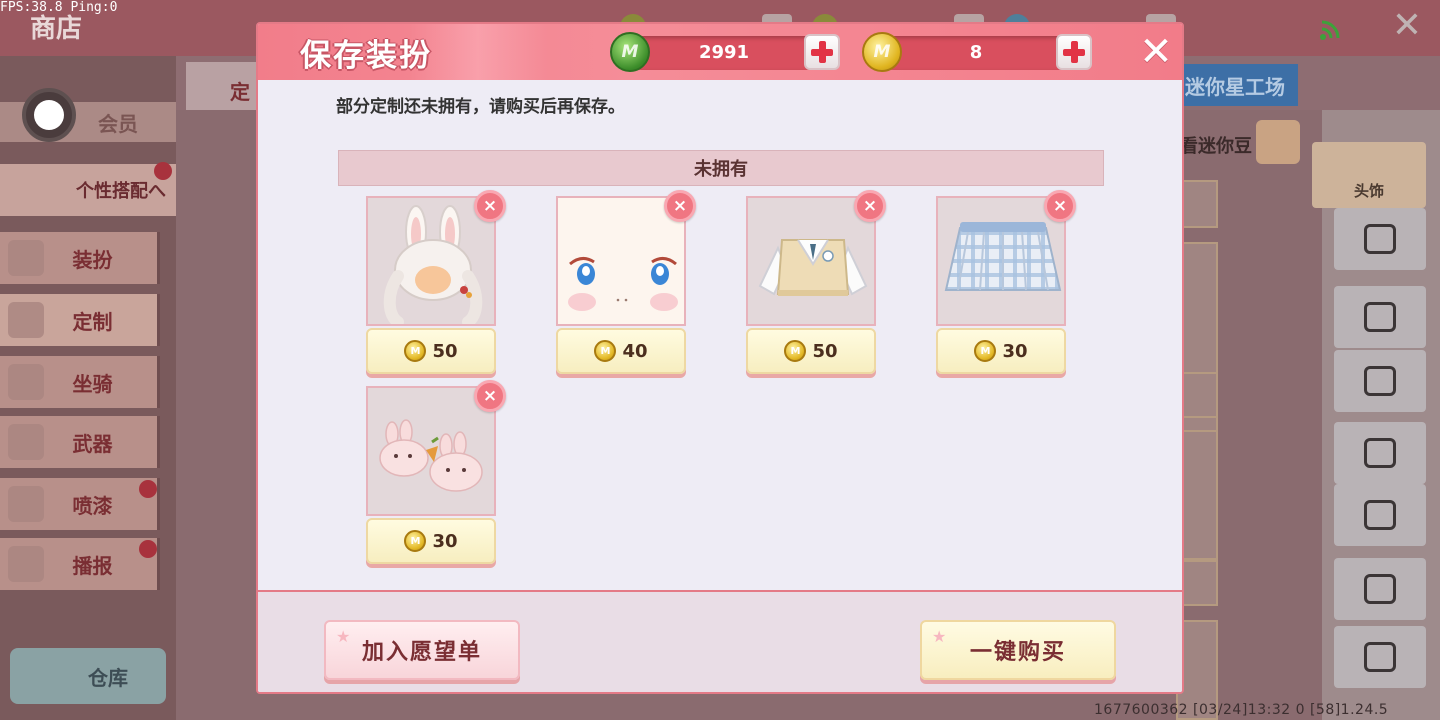 Image resolution: width=1440 pixels, height=720 pixels. What do you see at coordinates (1368, 191) in the screenshot?
I see `category-label: 头饰` at bounding box center [1368, 191].